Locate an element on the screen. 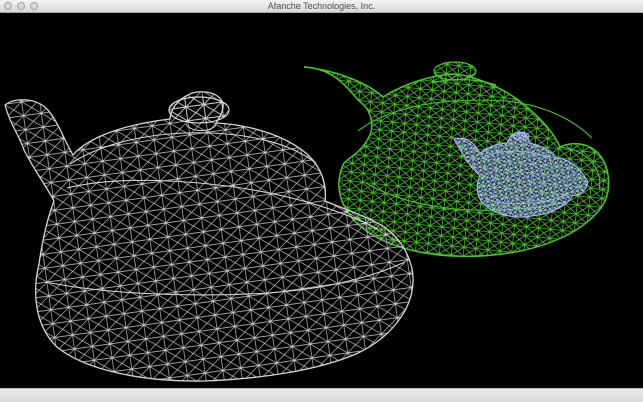  window-bottom-bar is located at coordinates (321, 395).